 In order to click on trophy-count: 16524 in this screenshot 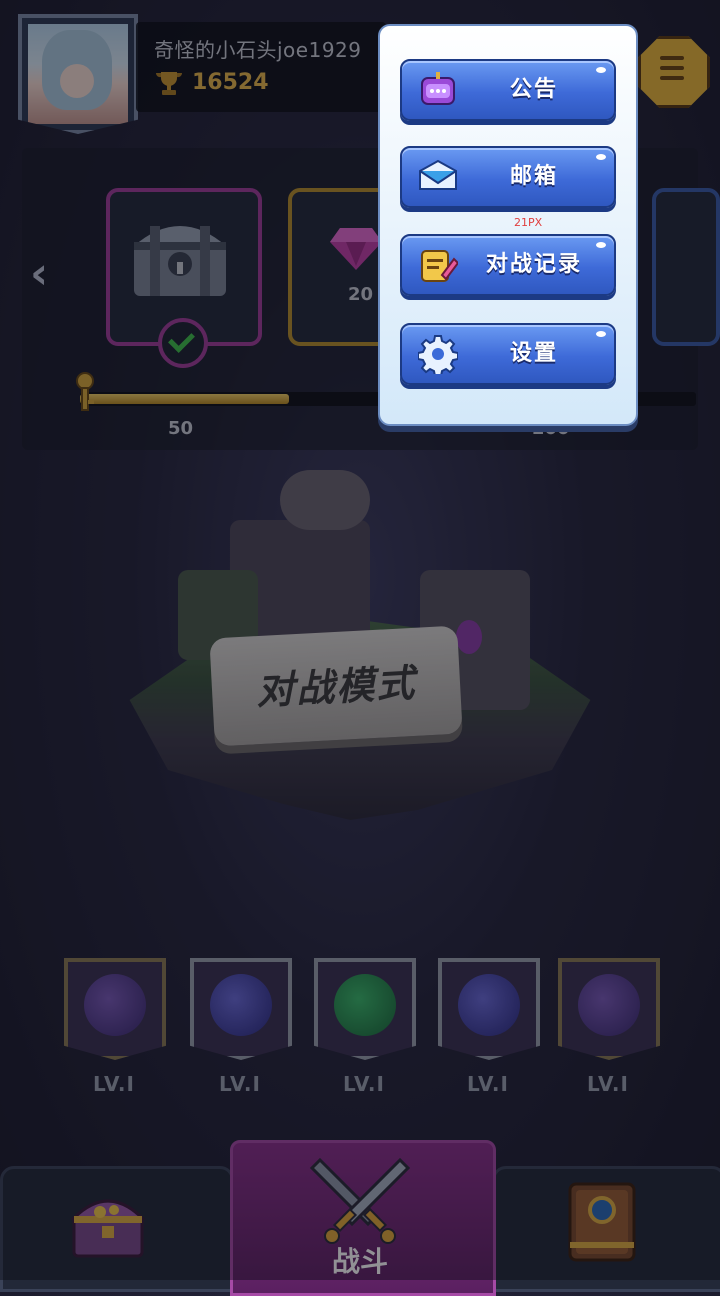, I will do `click(230, 82)`.